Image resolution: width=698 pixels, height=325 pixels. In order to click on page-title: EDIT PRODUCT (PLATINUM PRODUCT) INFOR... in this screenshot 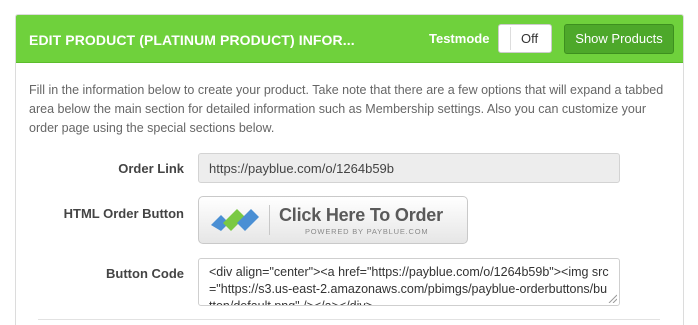, I will do `click(192, 40)`.